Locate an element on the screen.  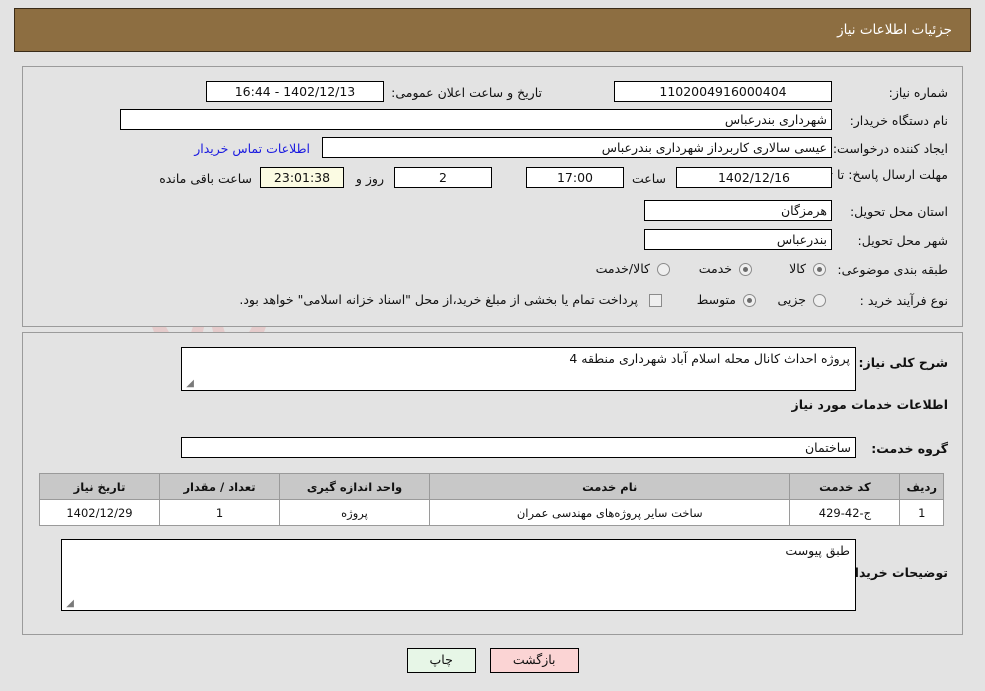
cell-name: ساخت سایر پروژه‌های مهندسی عمران is located at coordinates (609, 512).